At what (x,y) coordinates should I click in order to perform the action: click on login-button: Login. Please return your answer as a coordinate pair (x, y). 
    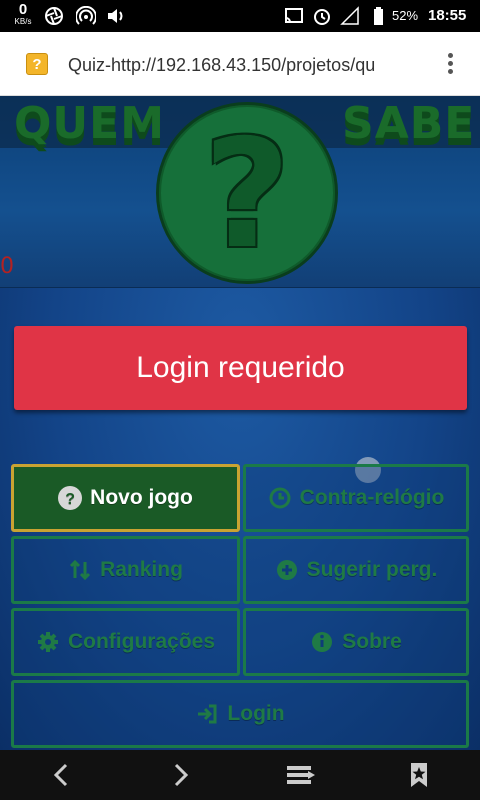
    Looking at the image, I should click on (240, 714).